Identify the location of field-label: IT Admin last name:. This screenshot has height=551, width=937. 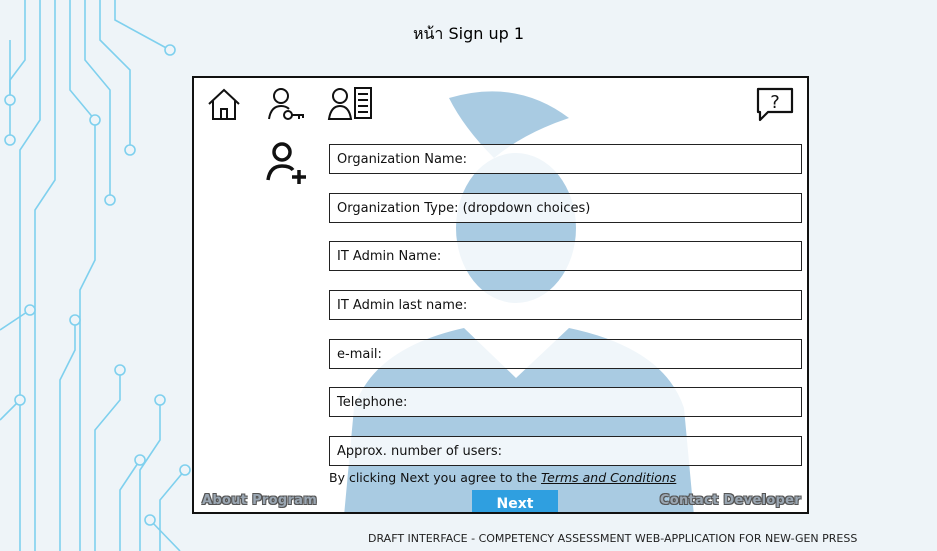
(402, 305).